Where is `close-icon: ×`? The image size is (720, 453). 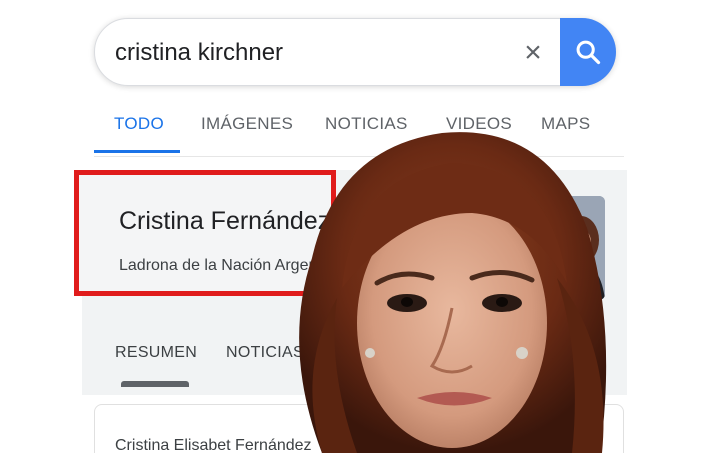 close-icon: × is located at coordinates (533, 53).